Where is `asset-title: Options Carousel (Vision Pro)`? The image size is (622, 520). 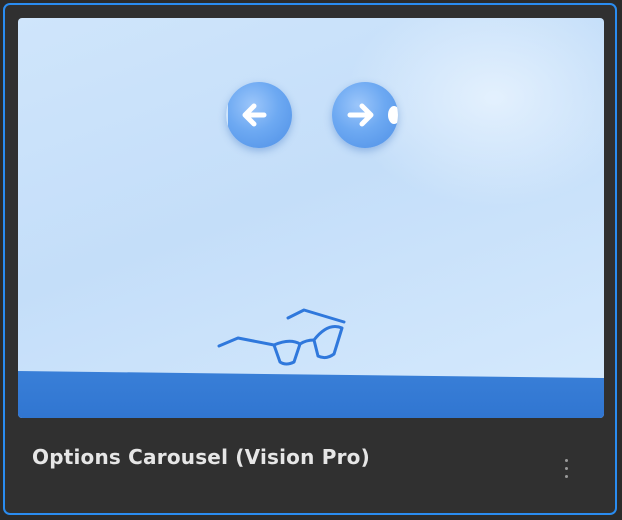 asset-title: Options Carousel (Vision Pro) is located at coordinates (201, 457).